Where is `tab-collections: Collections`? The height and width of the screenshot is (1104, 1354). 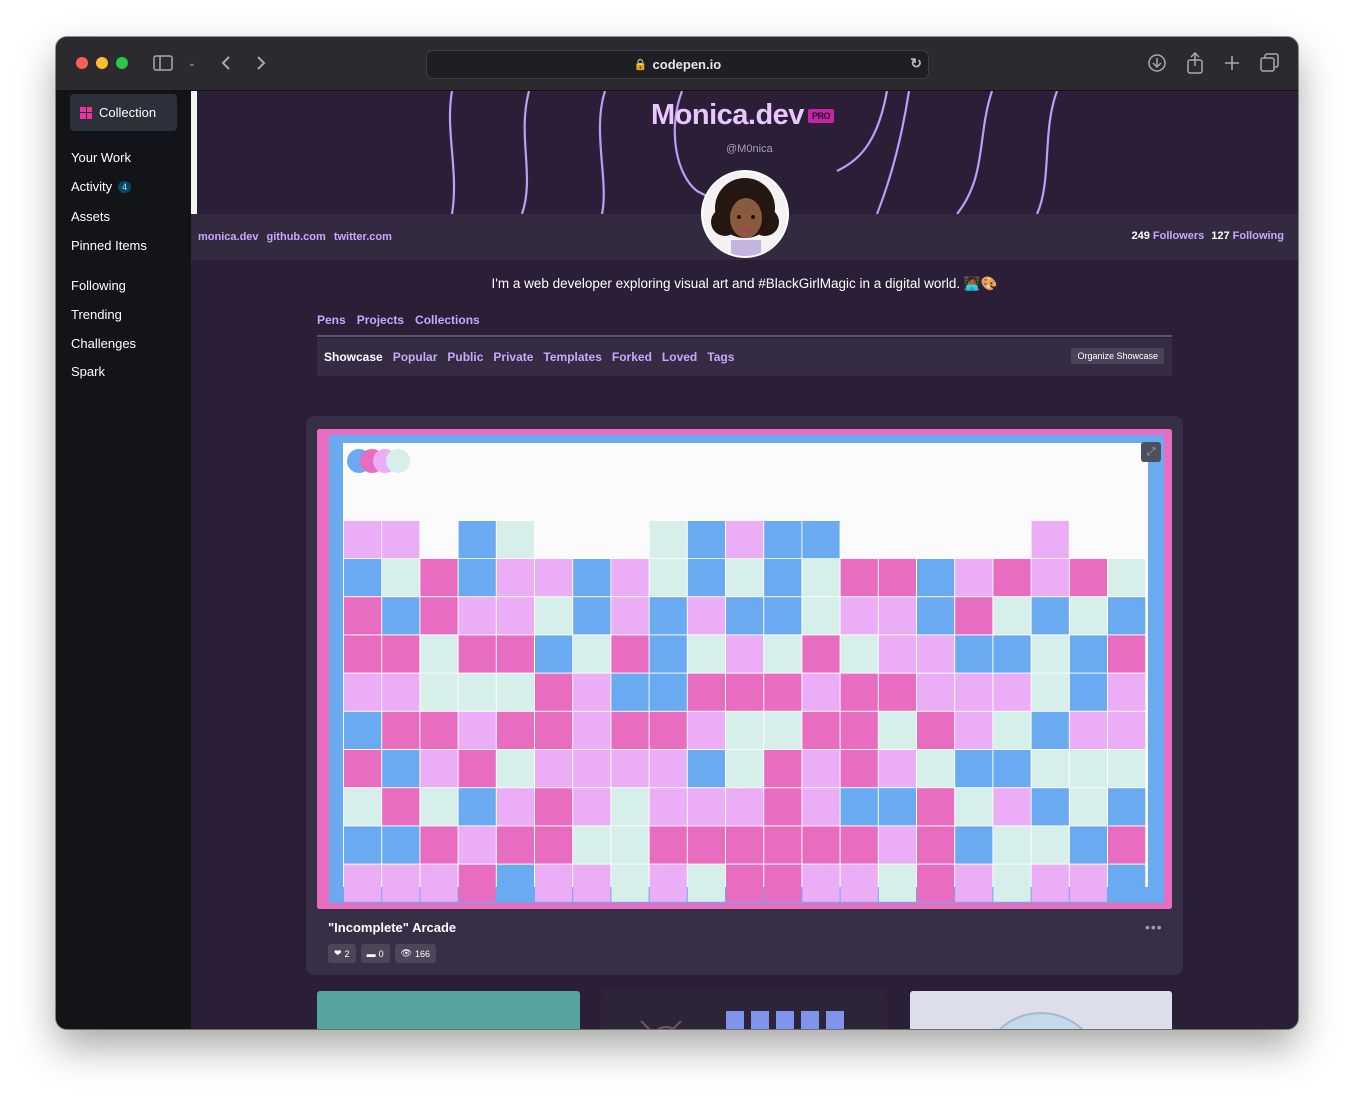 tab-collections: Collections is located at coordinates (447, 324).